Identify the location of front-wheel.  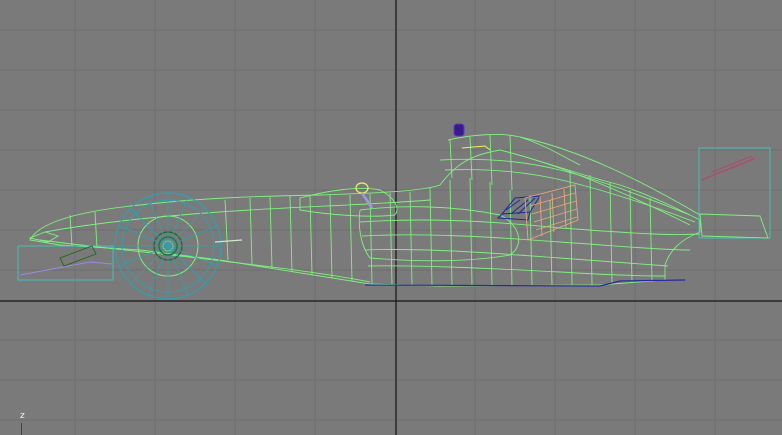
(178, 246).